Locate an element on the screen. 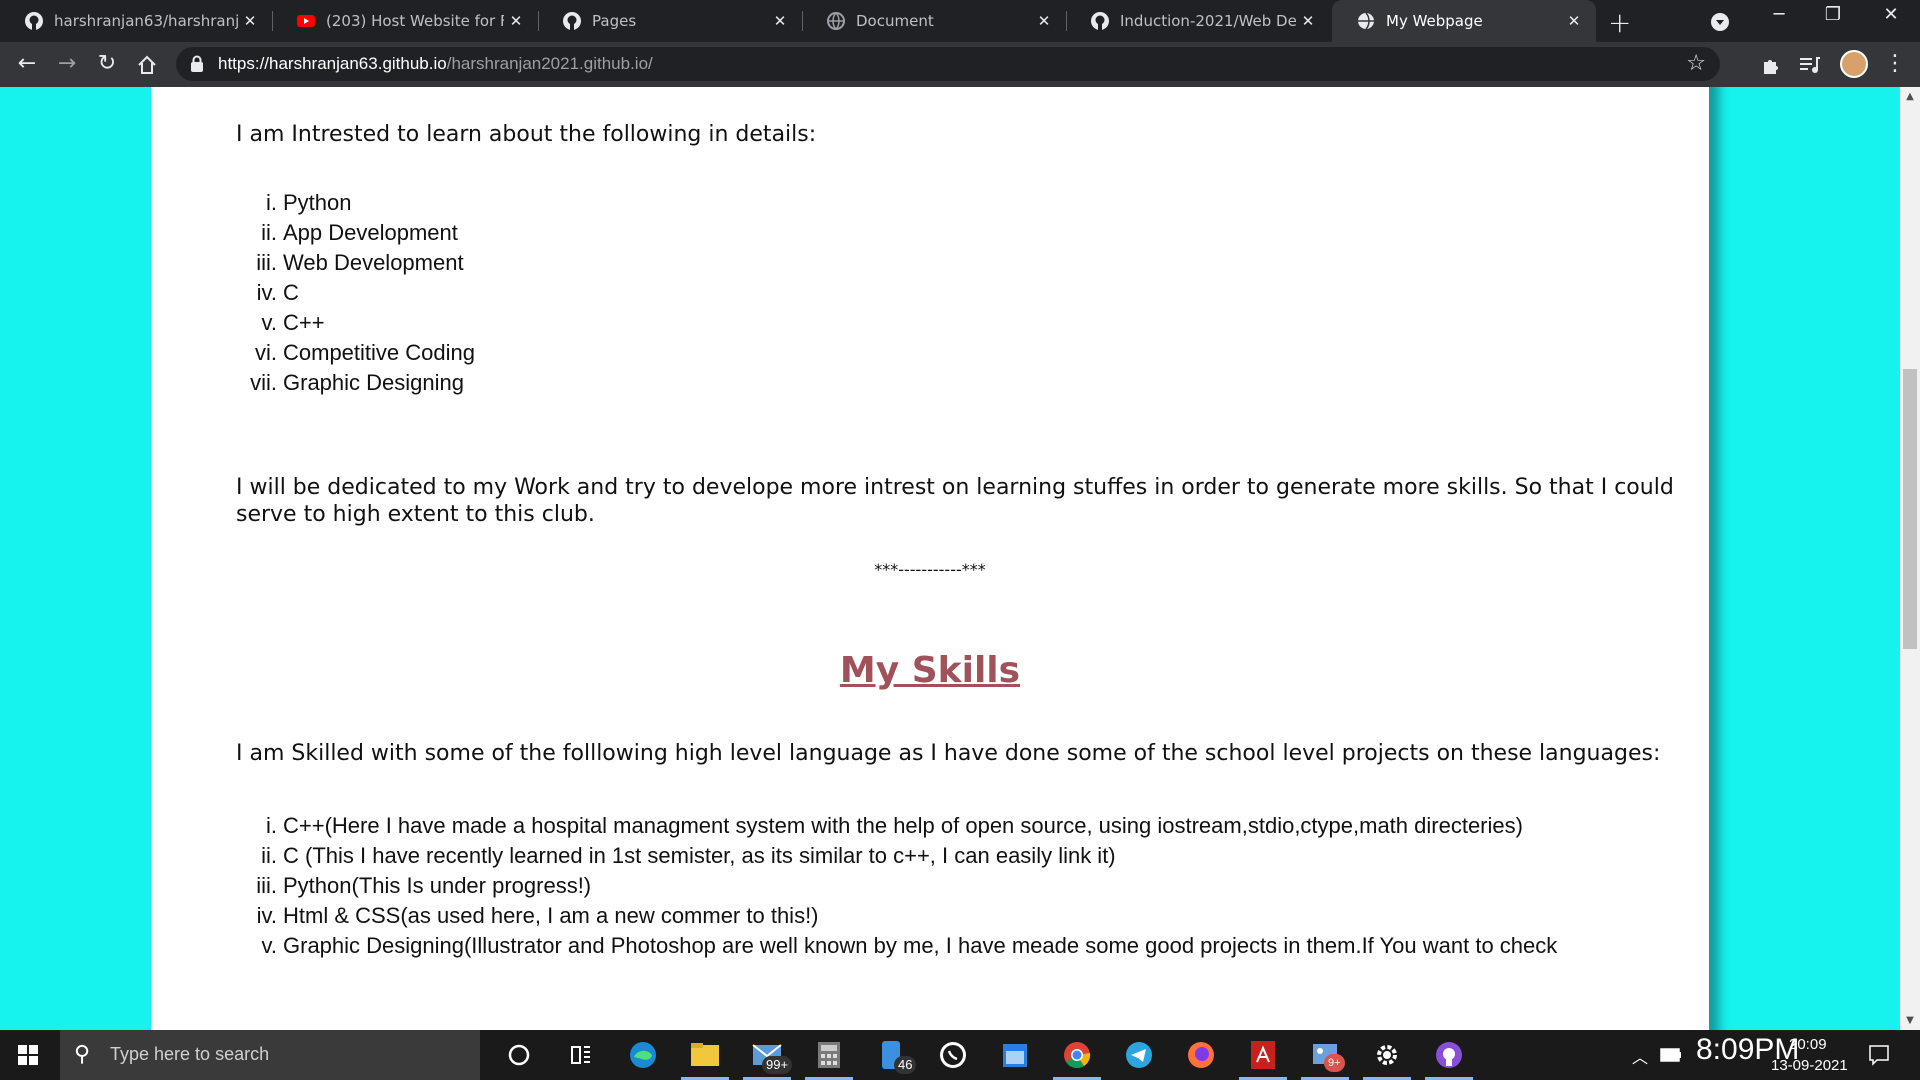 Image resolution: width=1920 pixels, height=1080 pixels. tab-pages: Pages ✕ is located at coordinates (670, 21).